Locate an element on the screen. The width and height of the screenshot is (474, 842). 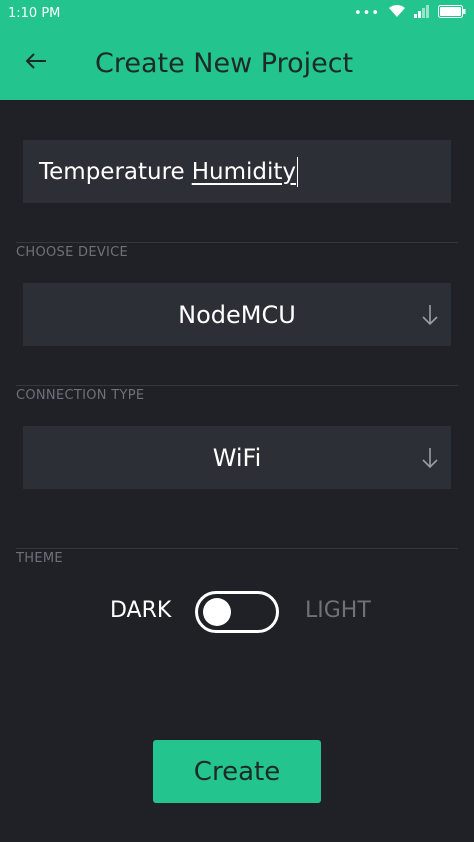
theme-label: THEME is located at coordinates (39, 558).